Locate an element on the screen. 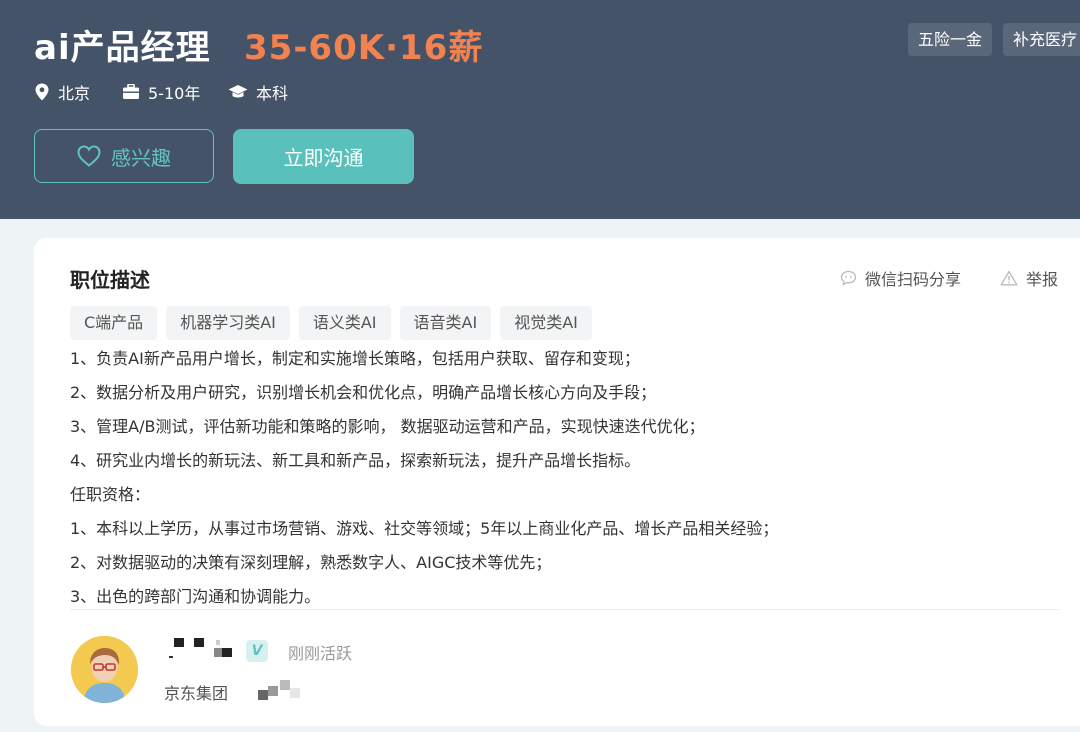 The height and width of the screenshot is (732, 1080). skill-tag: 视觉类AI is located at coordinates (546, 323).